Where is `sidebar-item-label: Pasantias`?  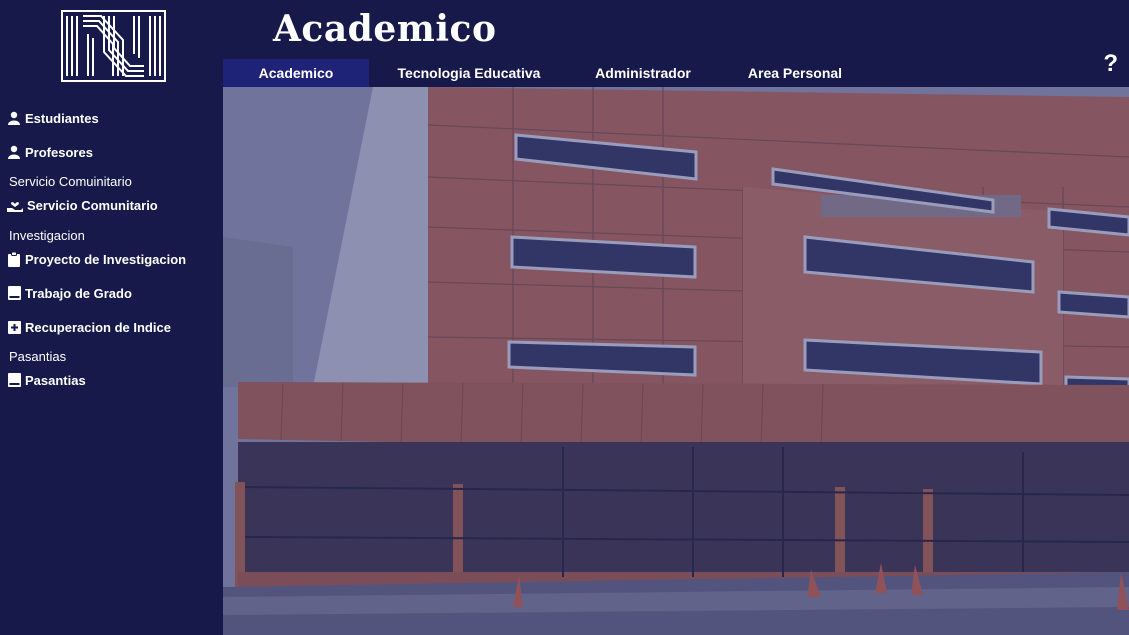 sidebar-item-label: Pasantias is located at coordinates (55, 380).